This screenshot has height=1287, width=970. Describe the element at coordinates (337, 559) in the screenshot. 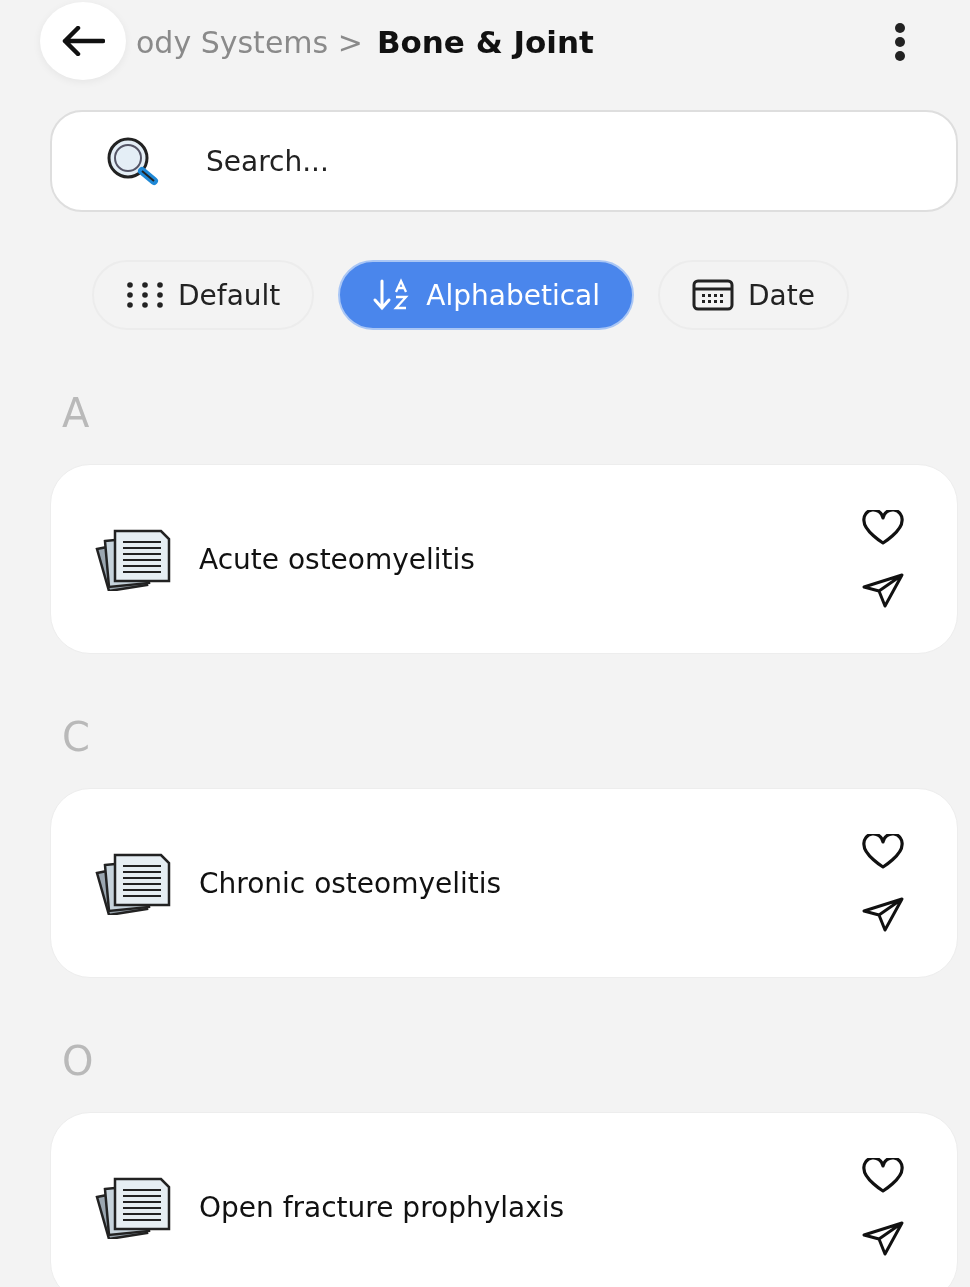

I see `topic-title: Acute osteomyelitis` at that location.